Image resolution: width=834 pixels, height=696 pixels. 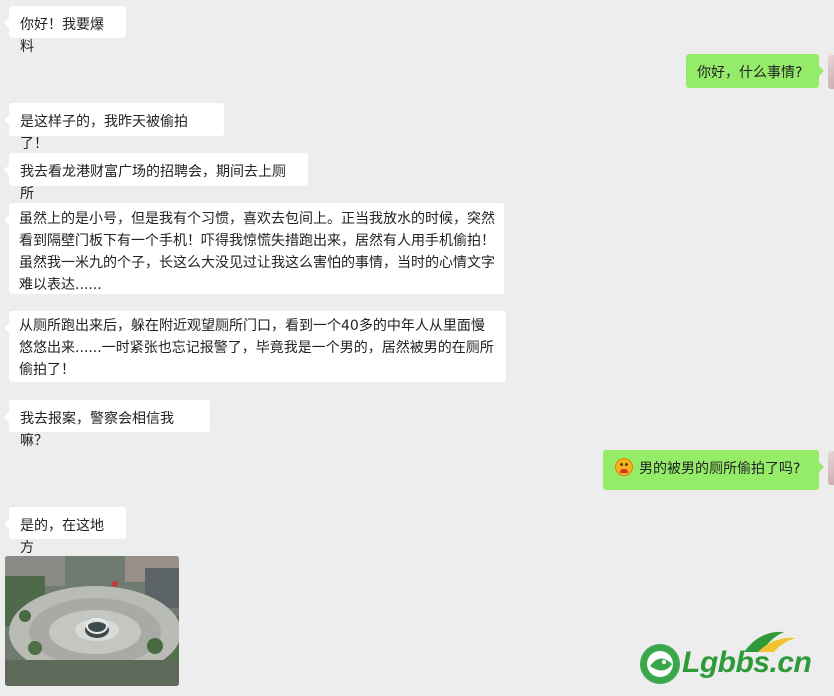 I want to click on message-text: 是这样子的，我昨天被偷拍了！, so click(x=104, y=133).